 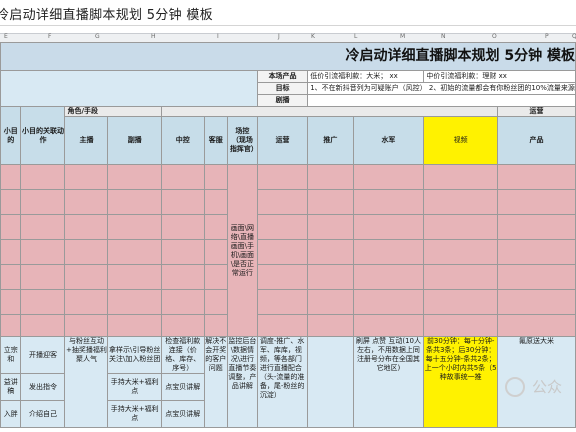 What do you see at coordinates (215, 140) in the screenshot?
I see `header-service: 客服` at bounding box center [215, 140].